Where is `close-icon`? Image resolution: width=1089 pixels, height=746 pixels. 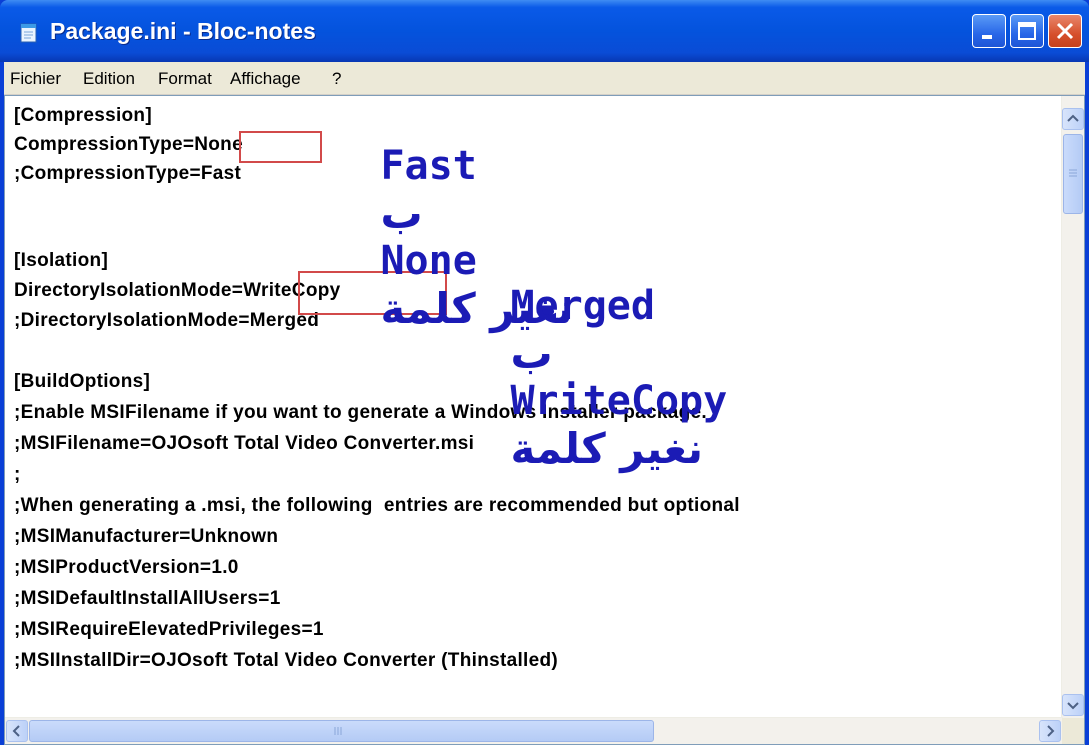 close-icon is located at coordinates (1065, 31).